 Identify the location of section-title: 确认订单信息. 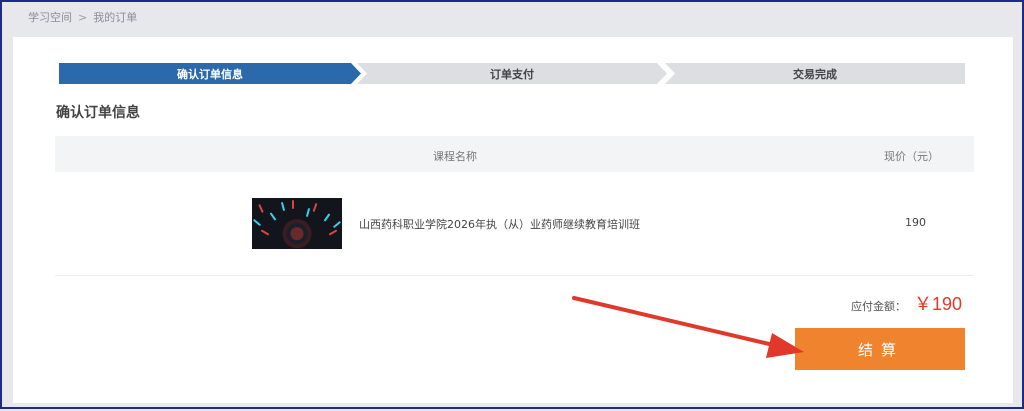
(98, 113).